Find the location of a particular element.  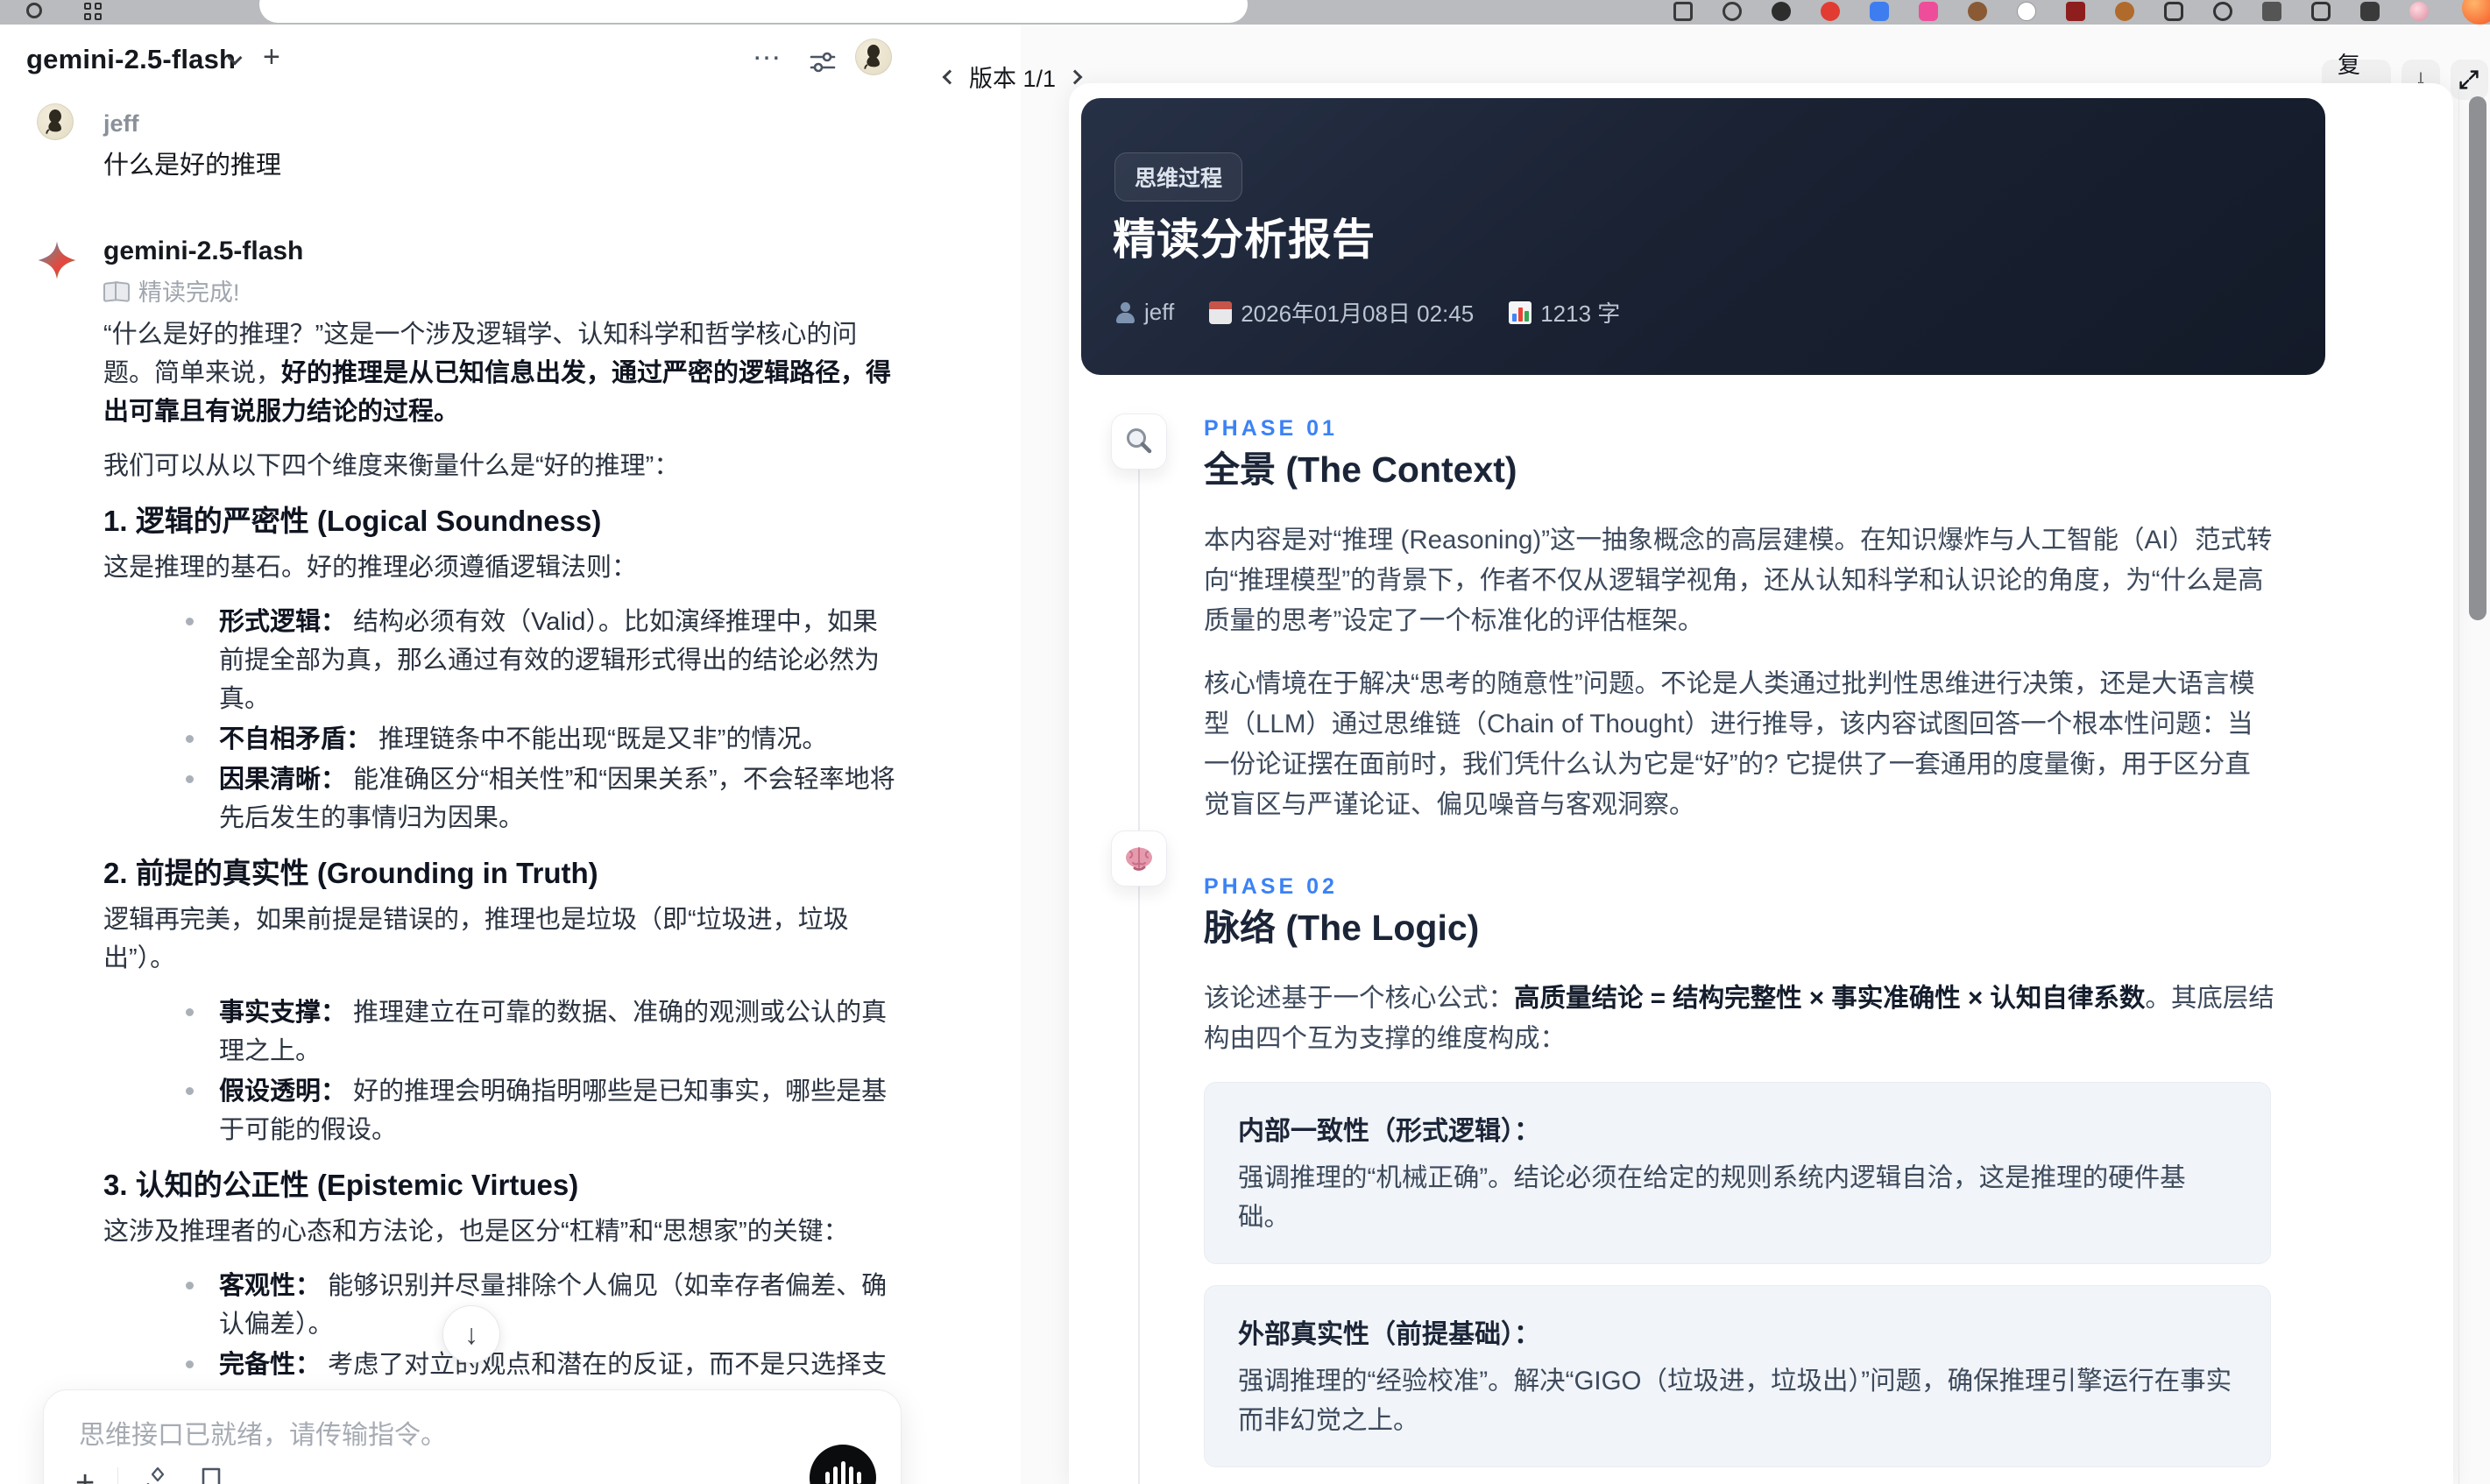

bookmark-icon is located at coordinates (211, 1475).